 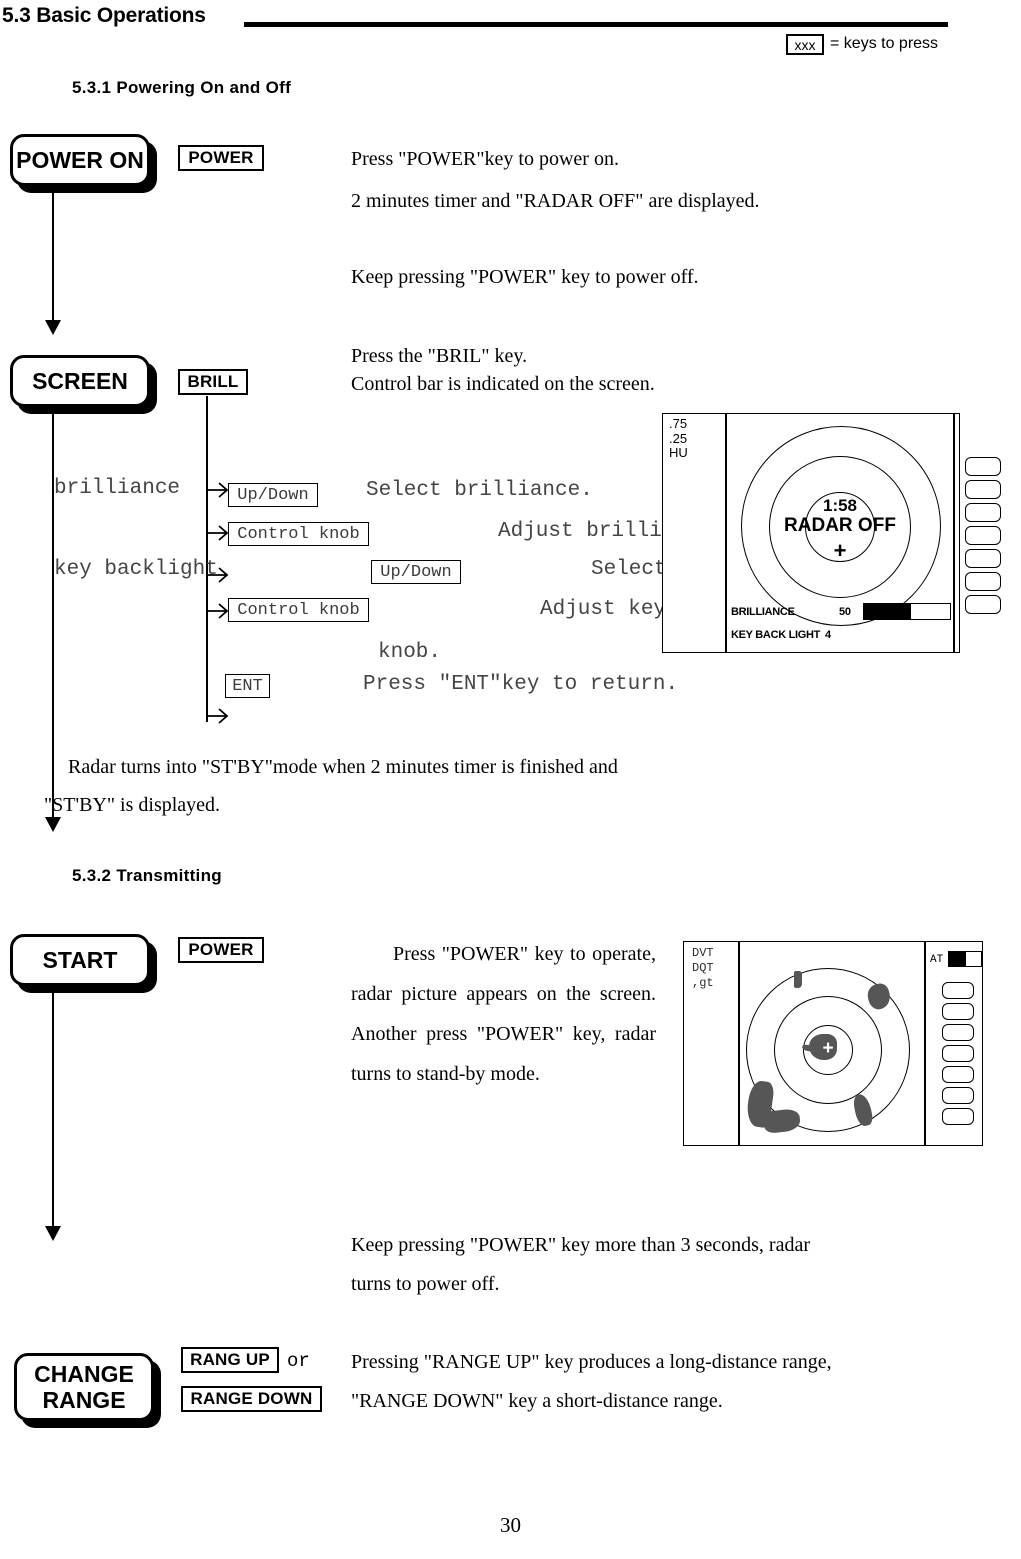 What do you see at coordinates (521, 684) in the screenshot?
I see `tree-desc-ent-return: Press "ENT"key to return.` at bounding box center [521, 684].